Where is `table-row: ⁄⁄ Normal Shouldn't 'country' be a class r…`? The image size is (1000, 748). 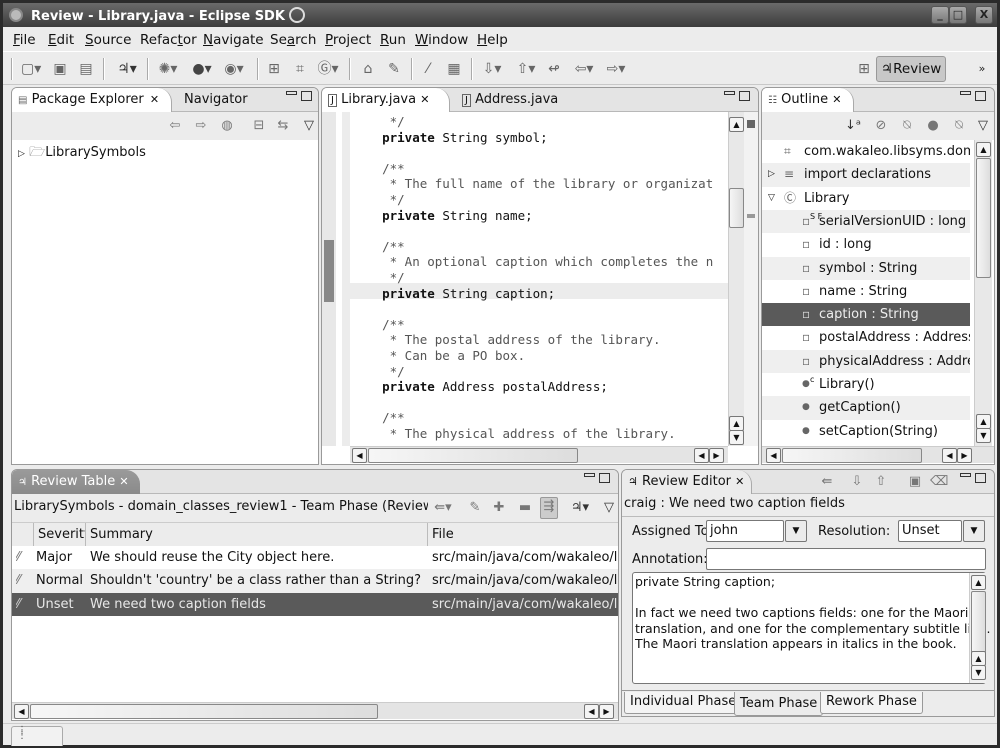 table-row: ⁄⁄ Normal Shouldn't 'country' be a class r… is located at coordinates (315, 581).